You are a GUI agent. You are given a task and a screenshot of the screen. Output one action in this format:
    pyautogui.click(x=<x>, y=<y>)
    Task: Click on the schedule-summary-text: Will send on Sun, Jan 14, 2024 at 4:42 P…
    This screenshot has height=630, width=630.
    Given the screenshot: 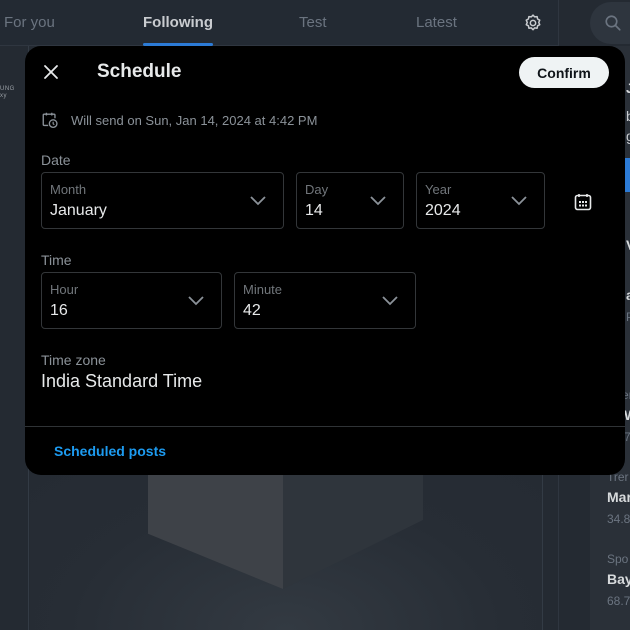 What is the action you would take?
    pyautogui.click(x=194, y=120)
    